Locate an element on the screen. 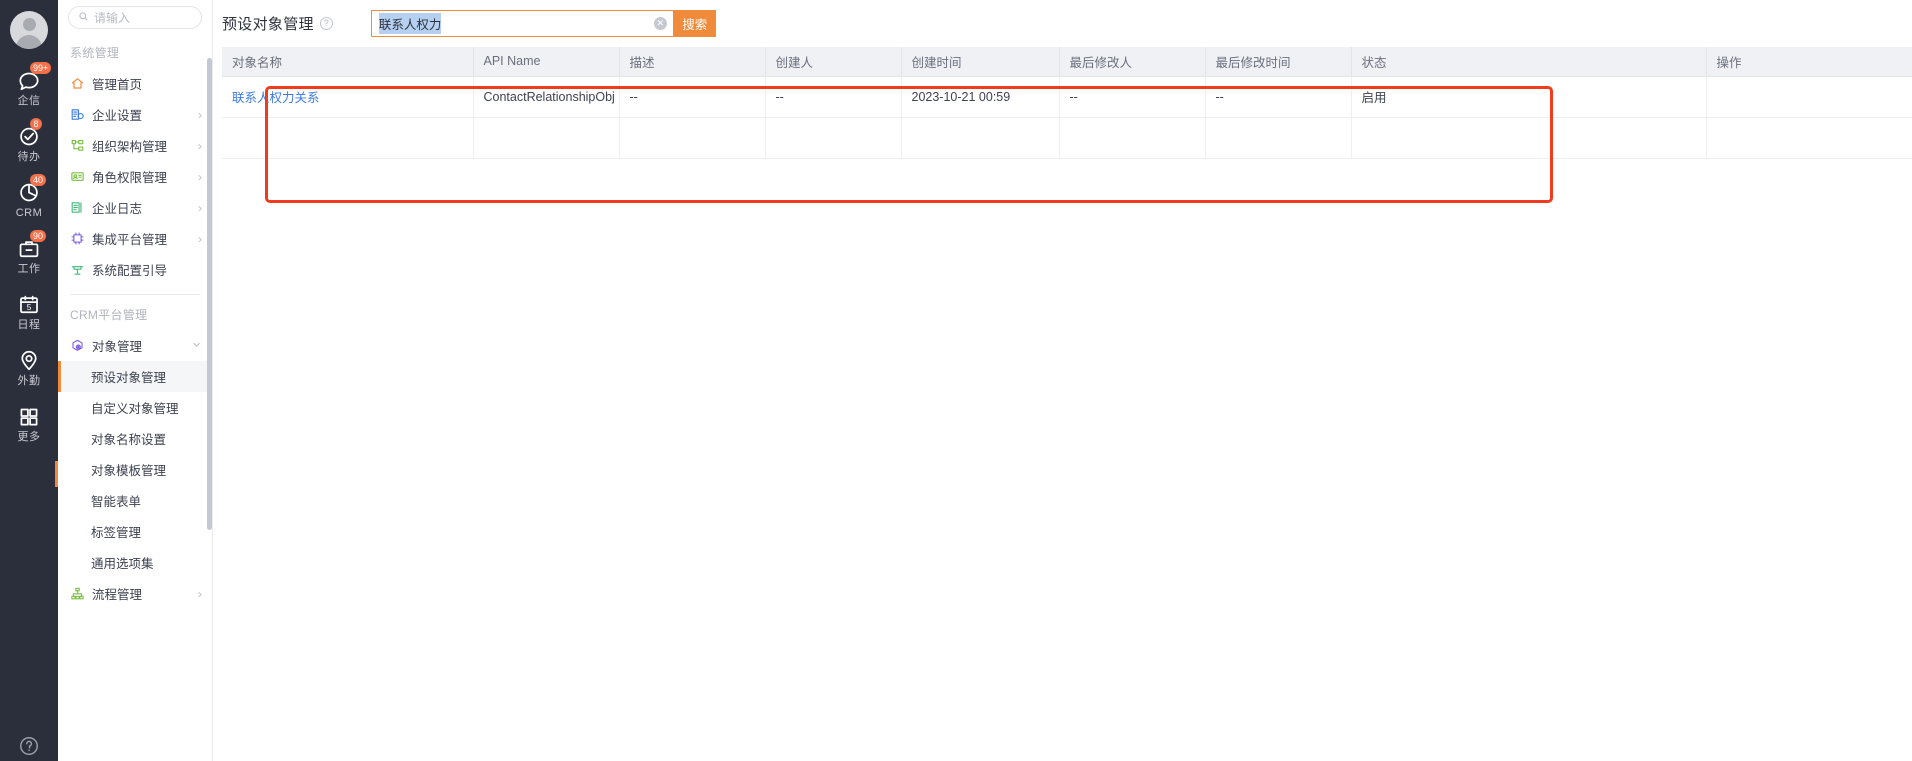  nav-search-container is located at coordinates (135, 14).